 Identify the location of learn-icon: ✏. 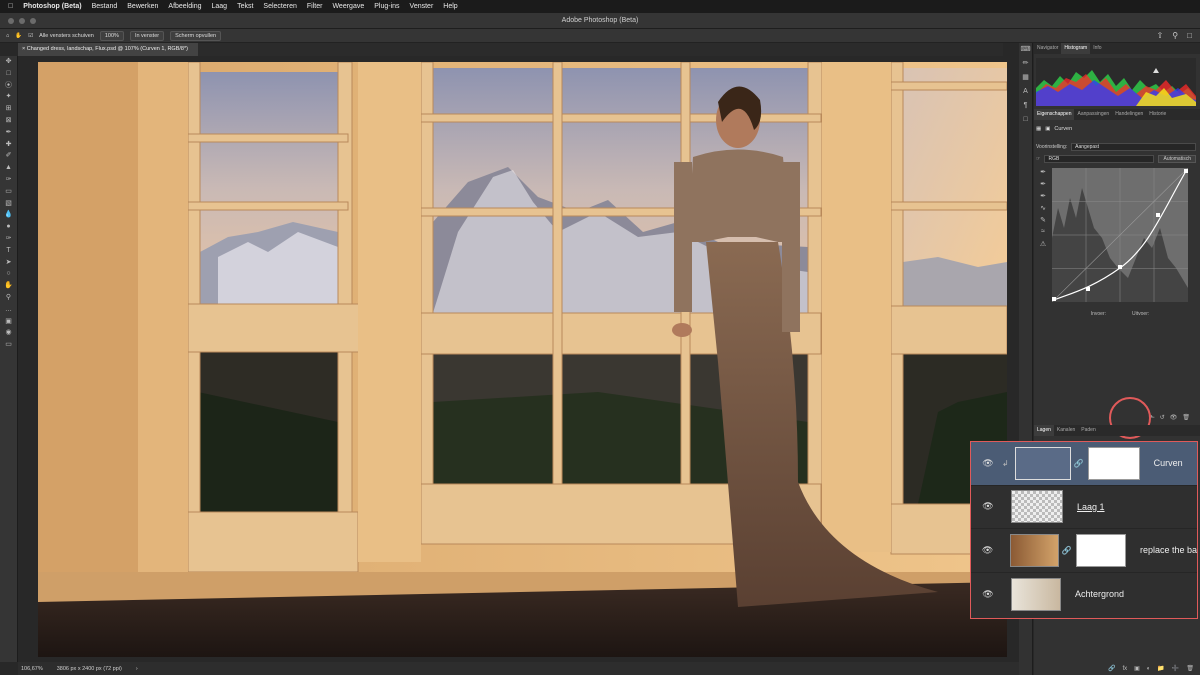
(1025, 64).